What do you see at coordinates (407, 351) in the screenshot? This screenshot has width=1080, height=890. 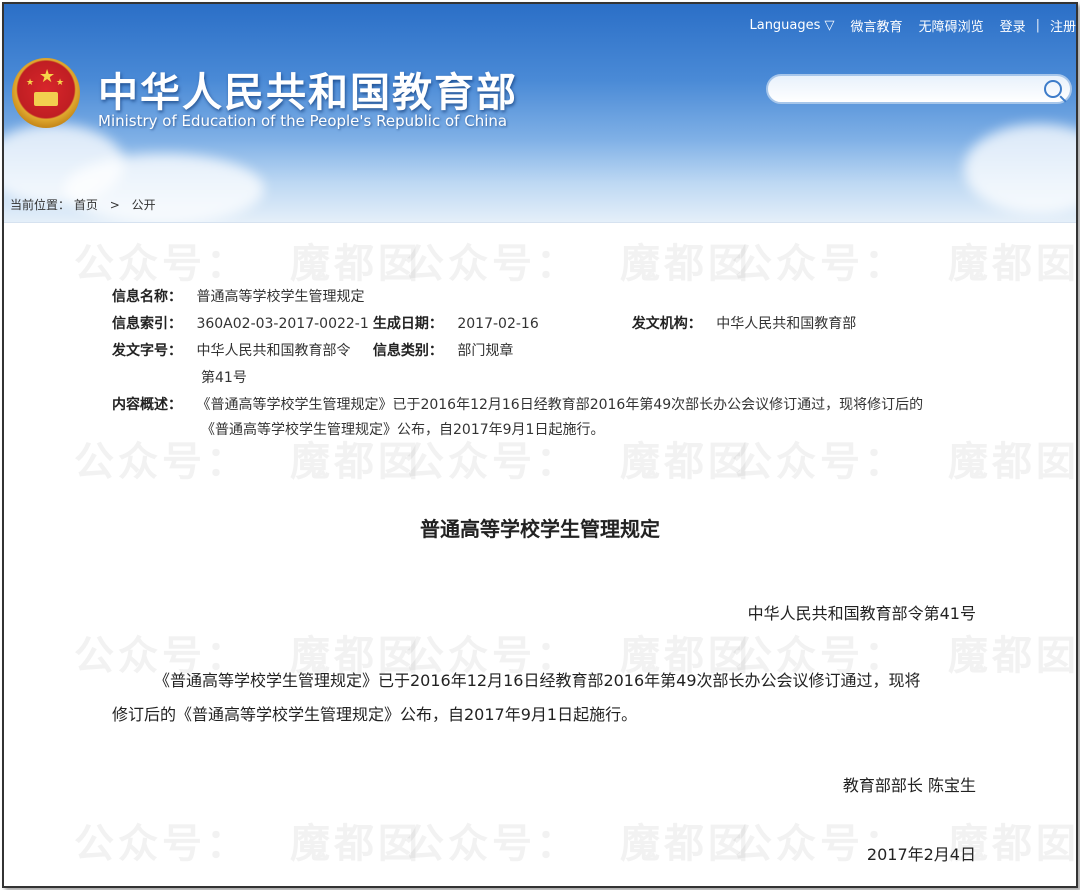 I see `meta-key: 信息类别：` at bounding box center [407, 351].